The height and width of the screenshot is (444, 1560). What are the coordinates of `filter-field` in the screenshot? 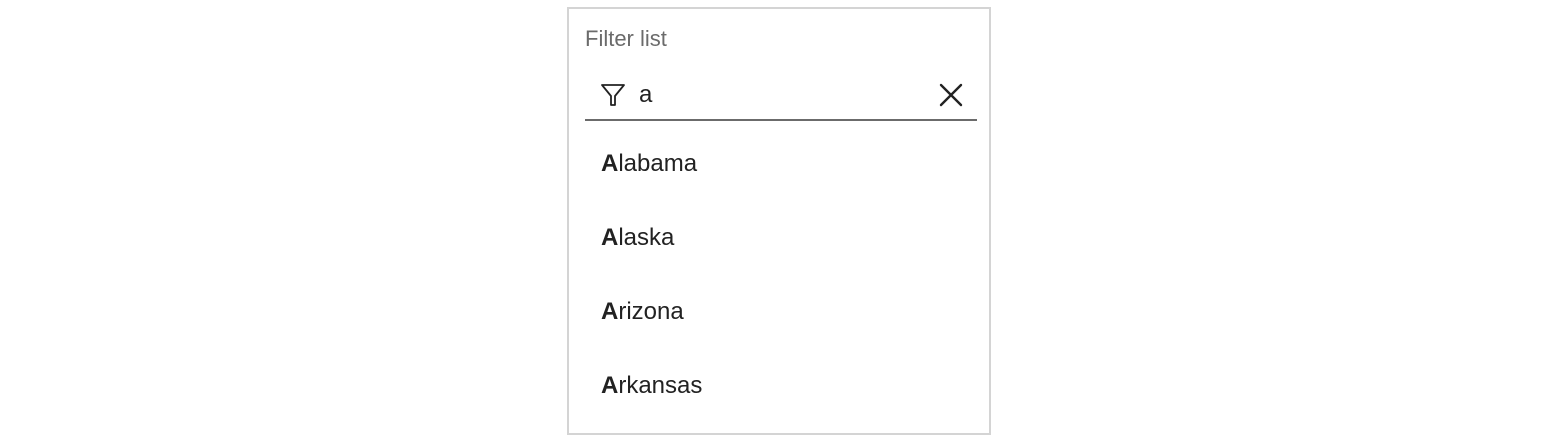 It's located at (781, 96).